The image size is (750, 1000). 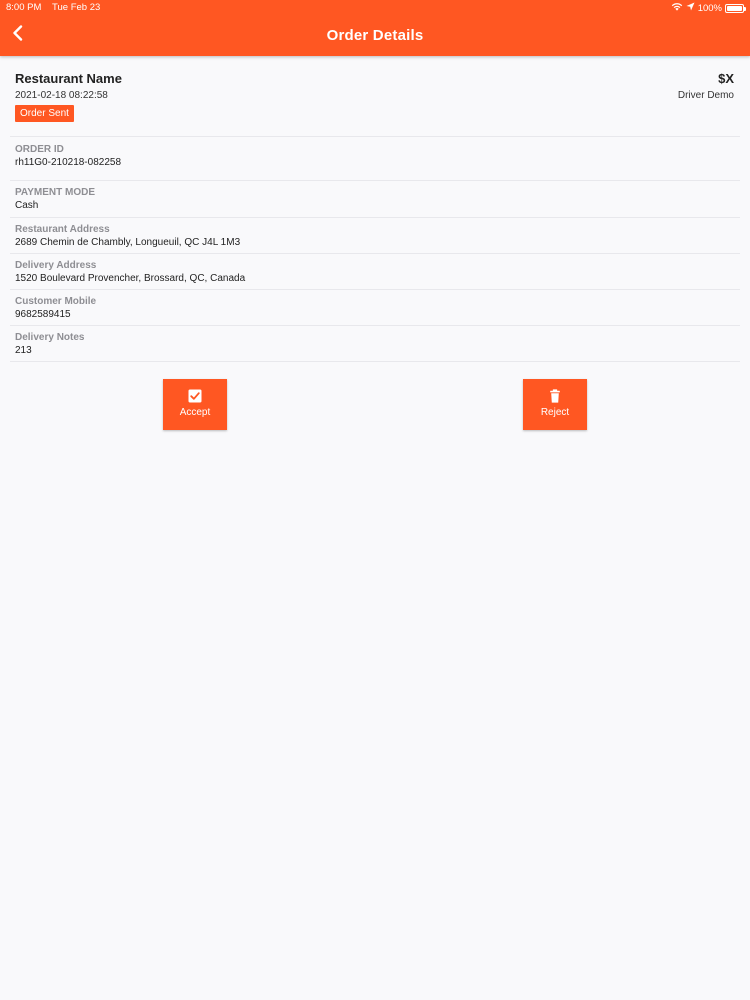 I want to click on order-id-label: ORDER ID, so click(x=39, y=149).